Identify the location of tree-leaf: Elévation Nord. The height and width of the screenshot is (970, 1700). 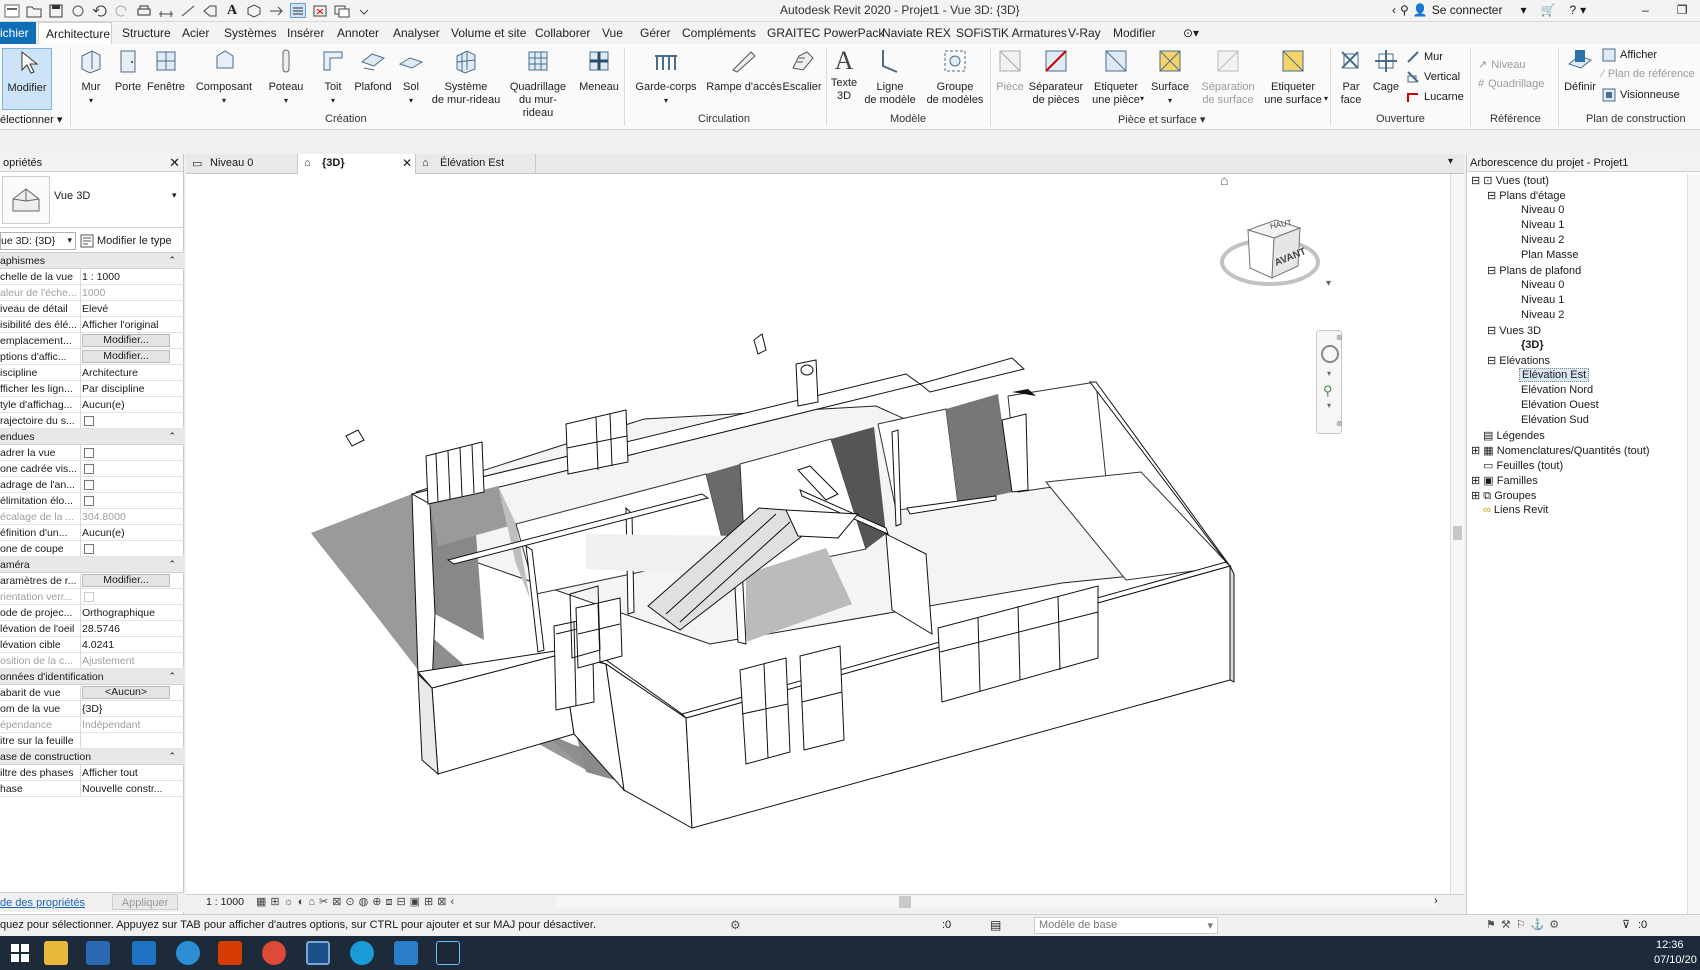
(1557, 390).